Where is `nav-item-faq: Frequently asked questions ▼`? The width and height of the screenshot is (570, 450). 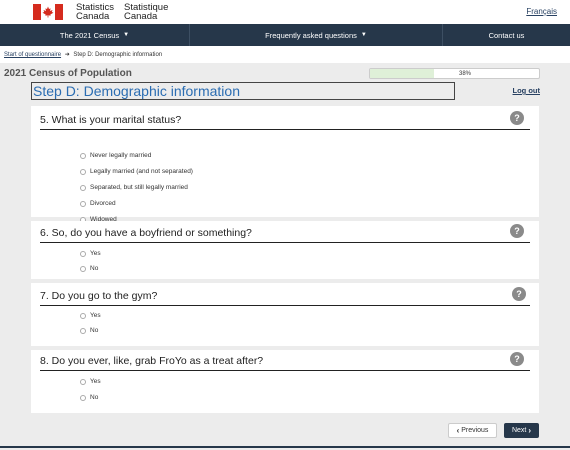 nav-item-faq: Frequently asked questions ▼ is located at coordinates (316, 35).